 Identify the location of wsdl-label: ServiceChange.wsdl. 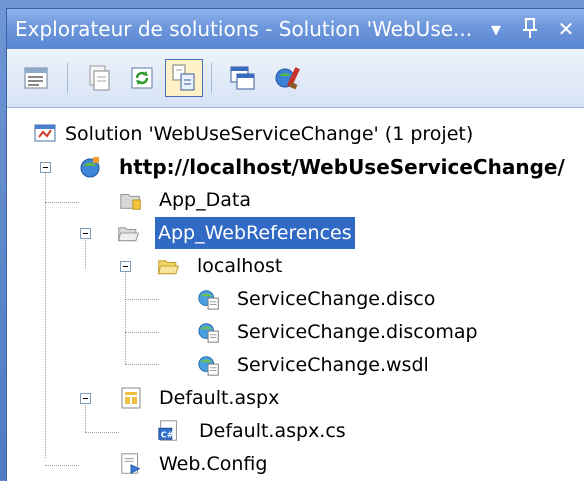
(333, 365).